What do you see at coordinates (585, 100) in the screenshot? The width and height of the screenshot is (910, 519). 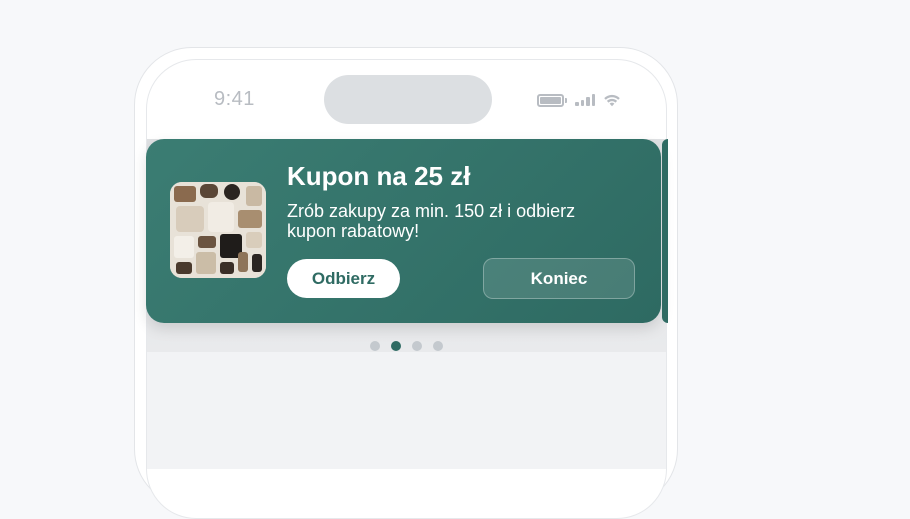 I see `signal-icon` at bounding box center [585, 100].